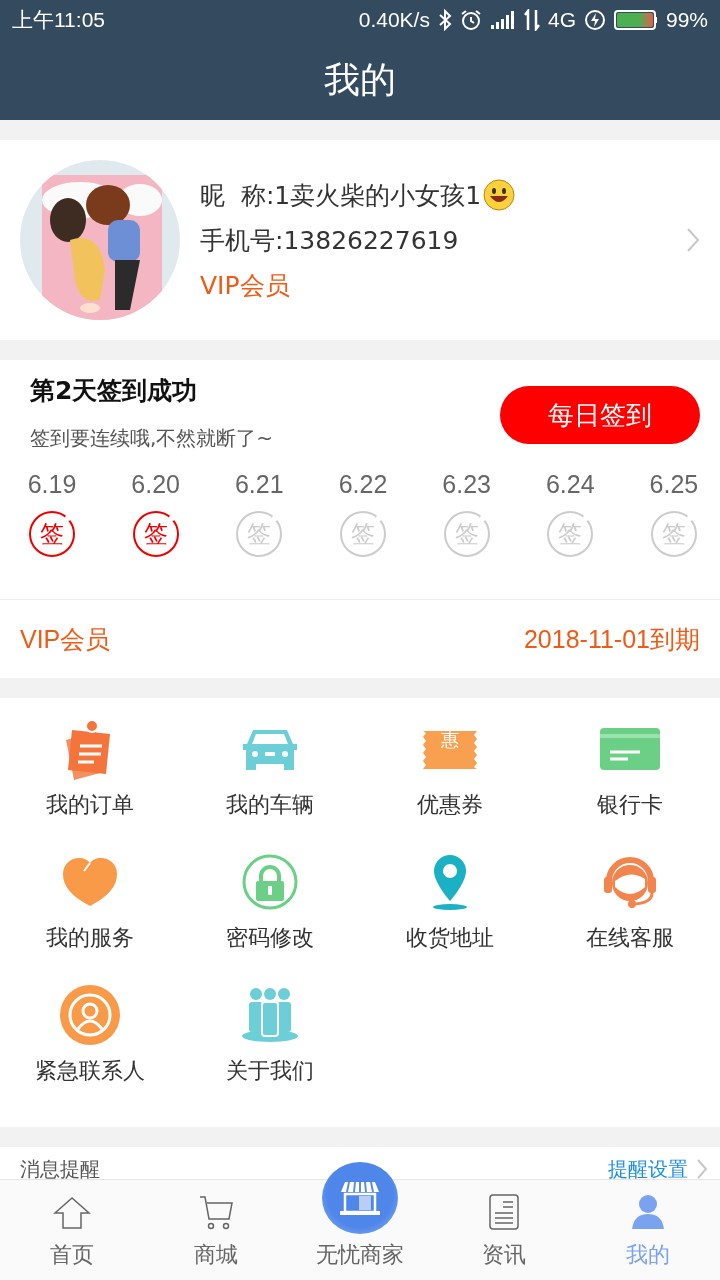 The width and height of the screenshot is (720, 1280). Describe the element at coordinates (270, 1015) in the screenshot. I see `team-icon` at that location.